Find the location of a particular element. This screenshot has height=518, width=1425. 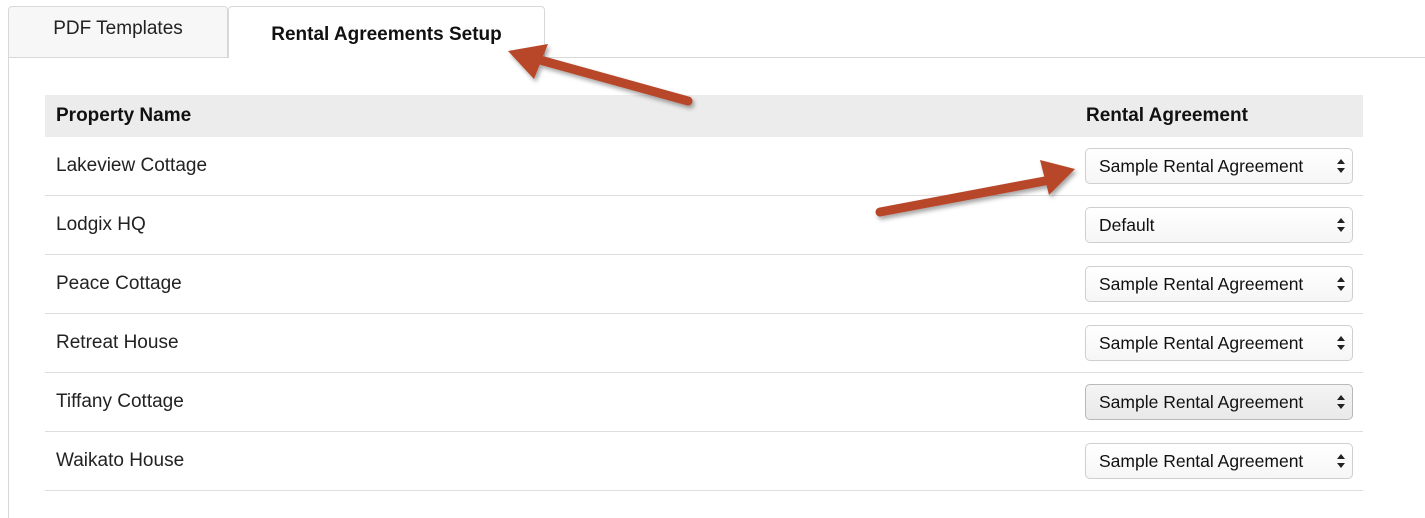

tab-rental-agreements-setup: Rental Agreements Setup is located at coordinates (386, 32).